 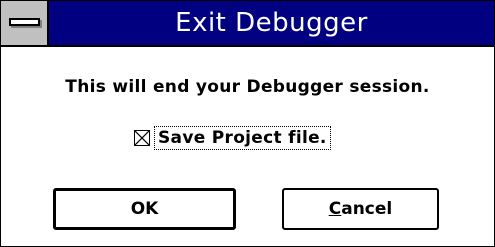 I want to click on save-project-checkbox, so click(x=142, y=138).